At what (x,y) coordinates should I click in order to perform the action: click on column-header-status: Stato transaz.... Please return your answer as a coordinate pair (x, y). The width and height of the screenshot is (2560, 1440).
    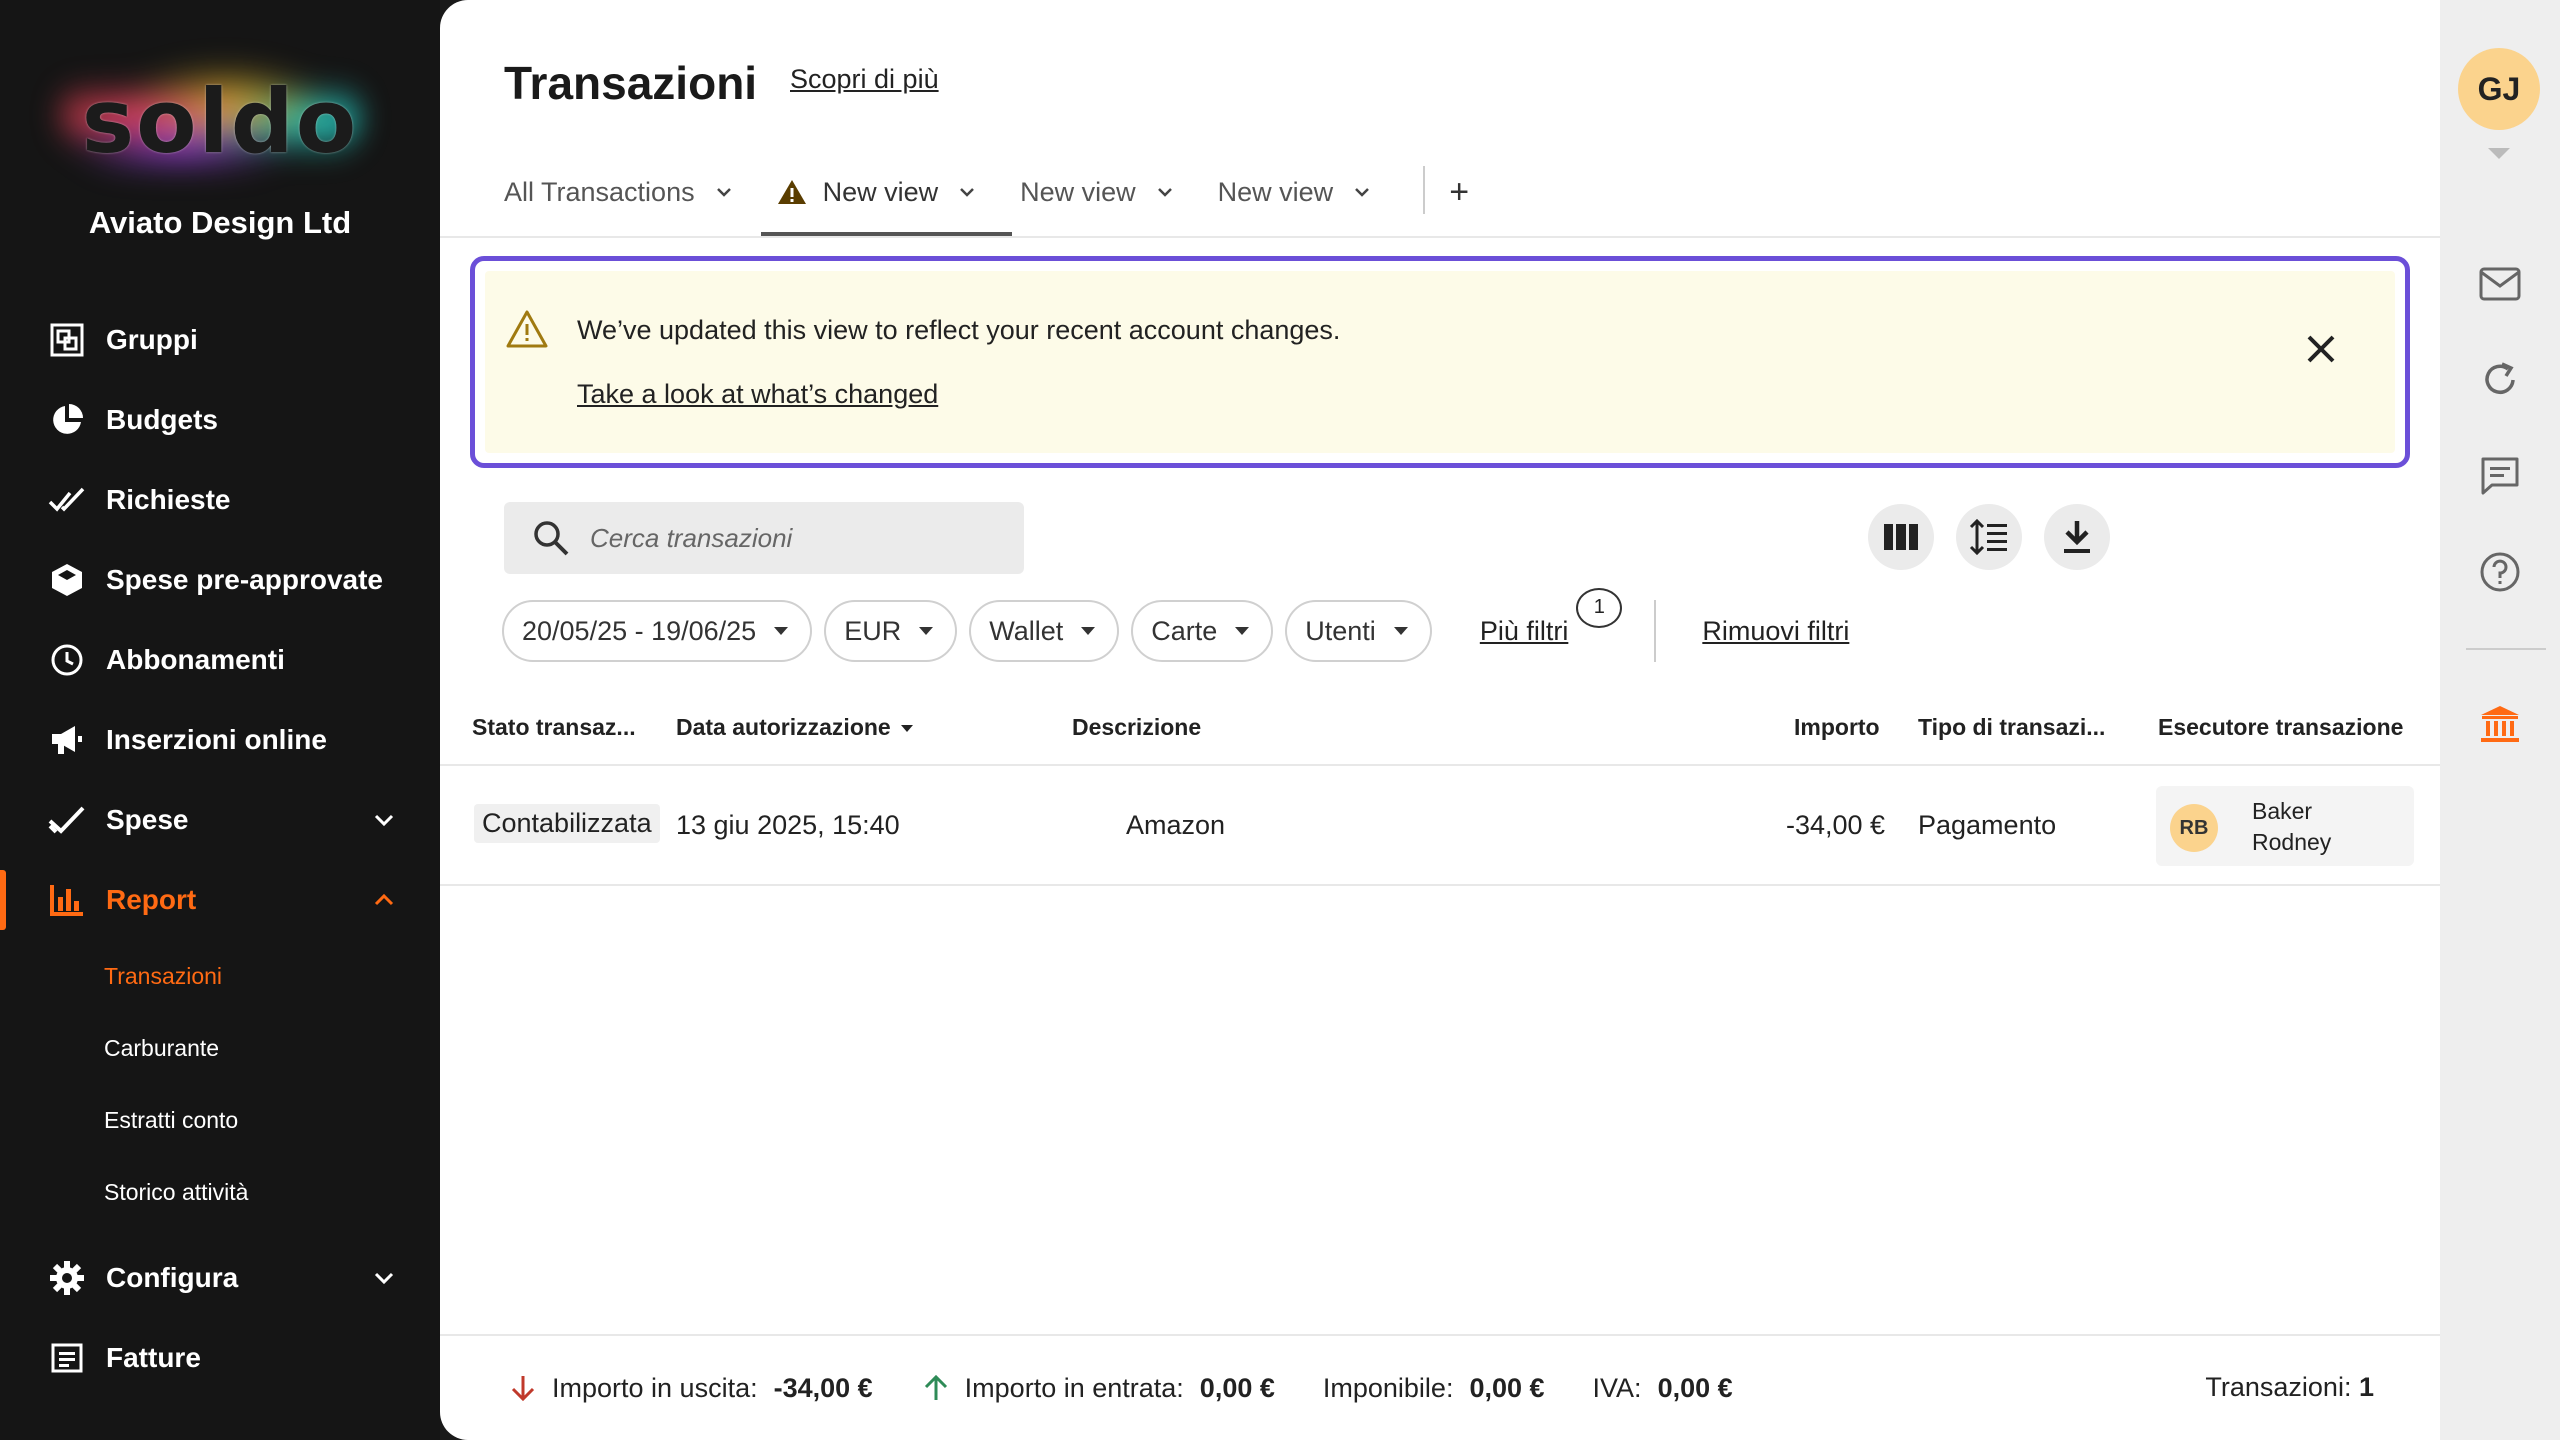
    Looking at the image, I should click on (554, 727).